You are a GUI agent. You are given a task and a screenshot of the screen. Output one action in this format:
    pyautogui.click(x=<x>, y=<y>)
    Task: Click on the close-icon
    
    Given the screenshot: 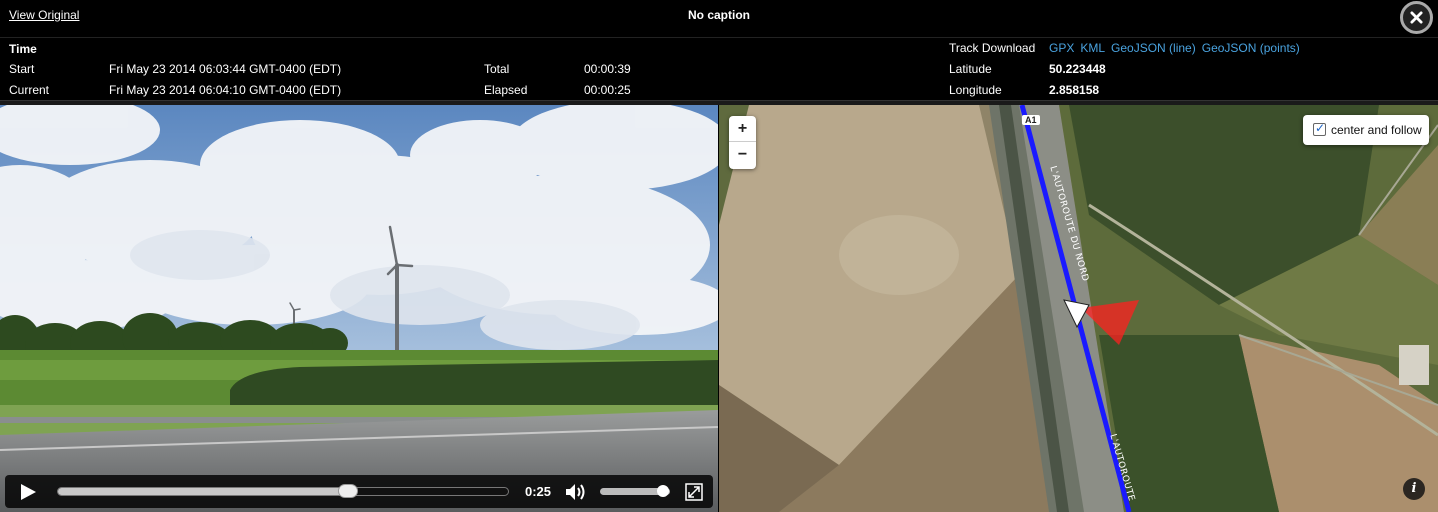 What is the action you would take?
    pyautogui.click(x=1416, y=17)
    